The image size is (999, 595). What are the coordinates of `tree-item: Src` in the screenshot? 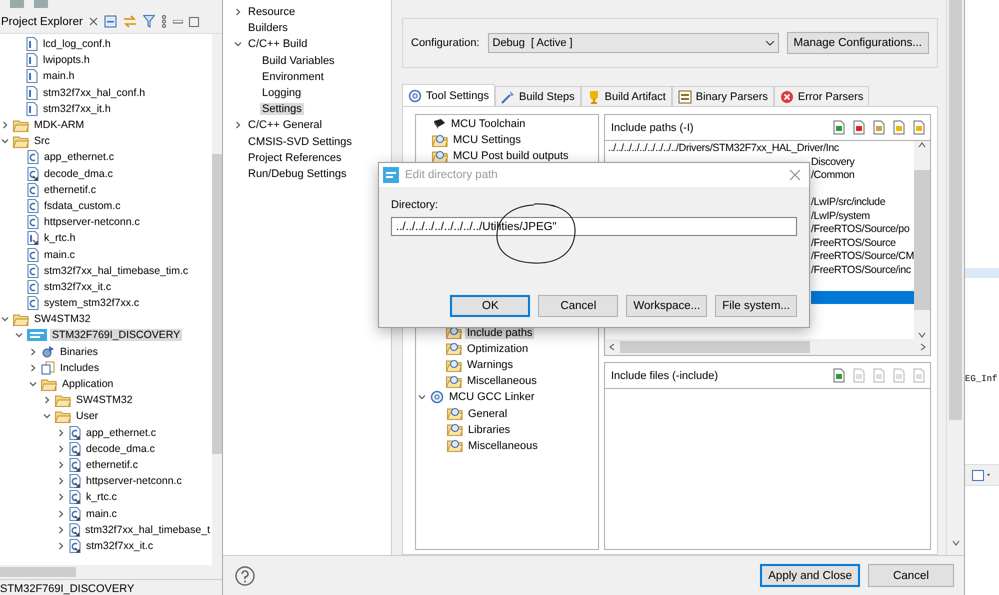 It's located at (42, 141).